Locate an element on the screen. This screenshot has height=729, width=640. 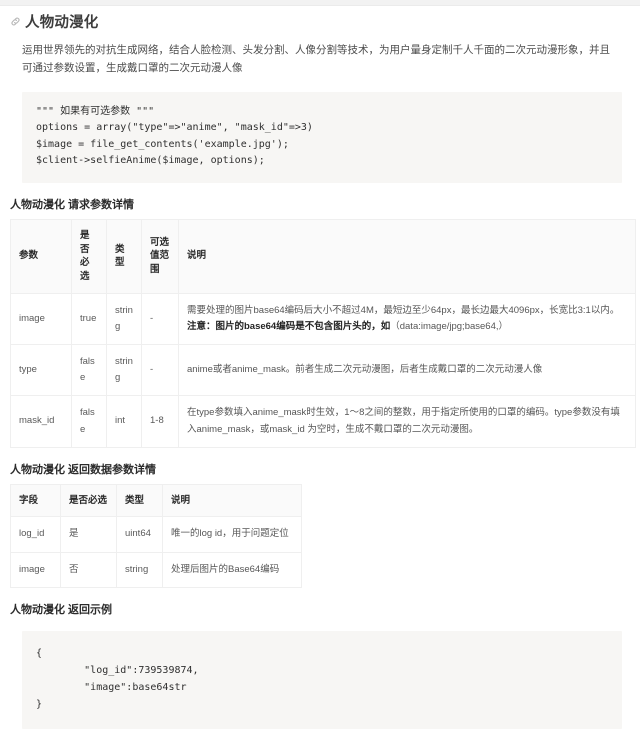
response-params-heading: 人物动漫化 返回数据参数详情 is located at coordinates (83, 469).